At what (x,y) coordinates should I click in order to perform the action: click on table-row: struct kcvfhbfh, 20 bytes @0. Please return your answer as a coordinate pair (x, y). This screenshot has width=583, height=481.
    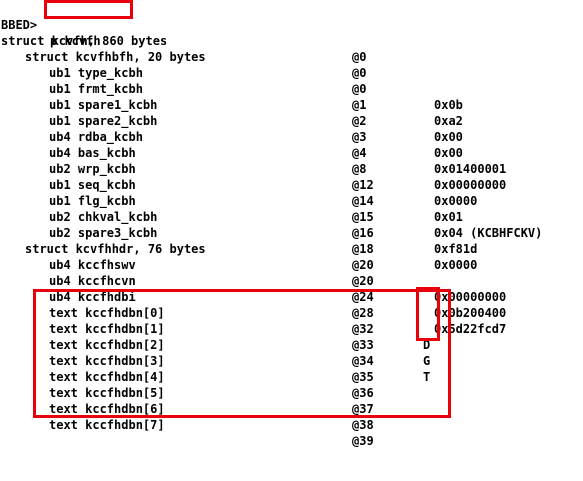
    Looking at the image, I should click on (291, 56).